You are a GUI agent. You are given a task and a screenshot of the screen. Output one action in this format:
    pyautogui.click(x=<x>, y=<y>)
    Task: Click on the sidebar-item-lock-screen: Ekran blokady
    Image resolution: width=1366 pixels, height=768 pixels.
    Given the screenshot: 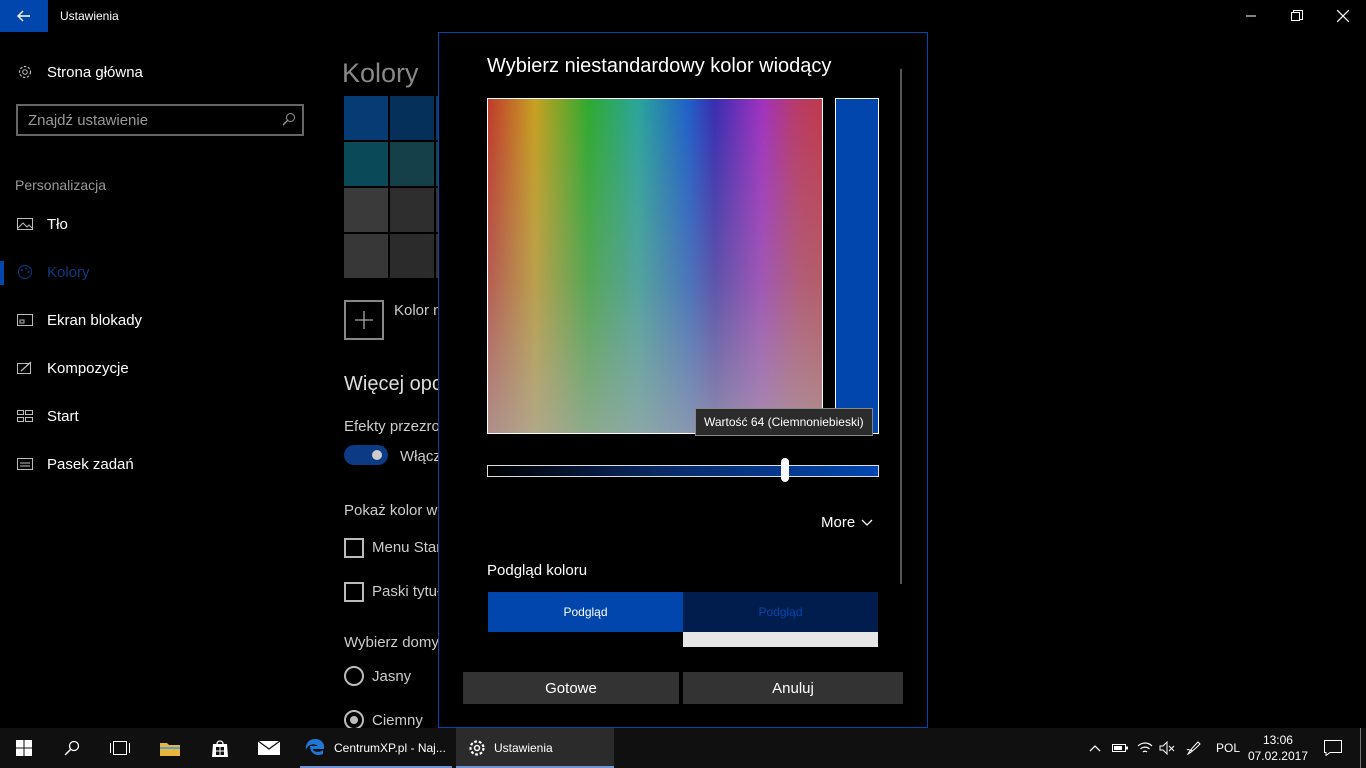 What is the action you would take?
    pyautogui.click(x=165, y=320)
    